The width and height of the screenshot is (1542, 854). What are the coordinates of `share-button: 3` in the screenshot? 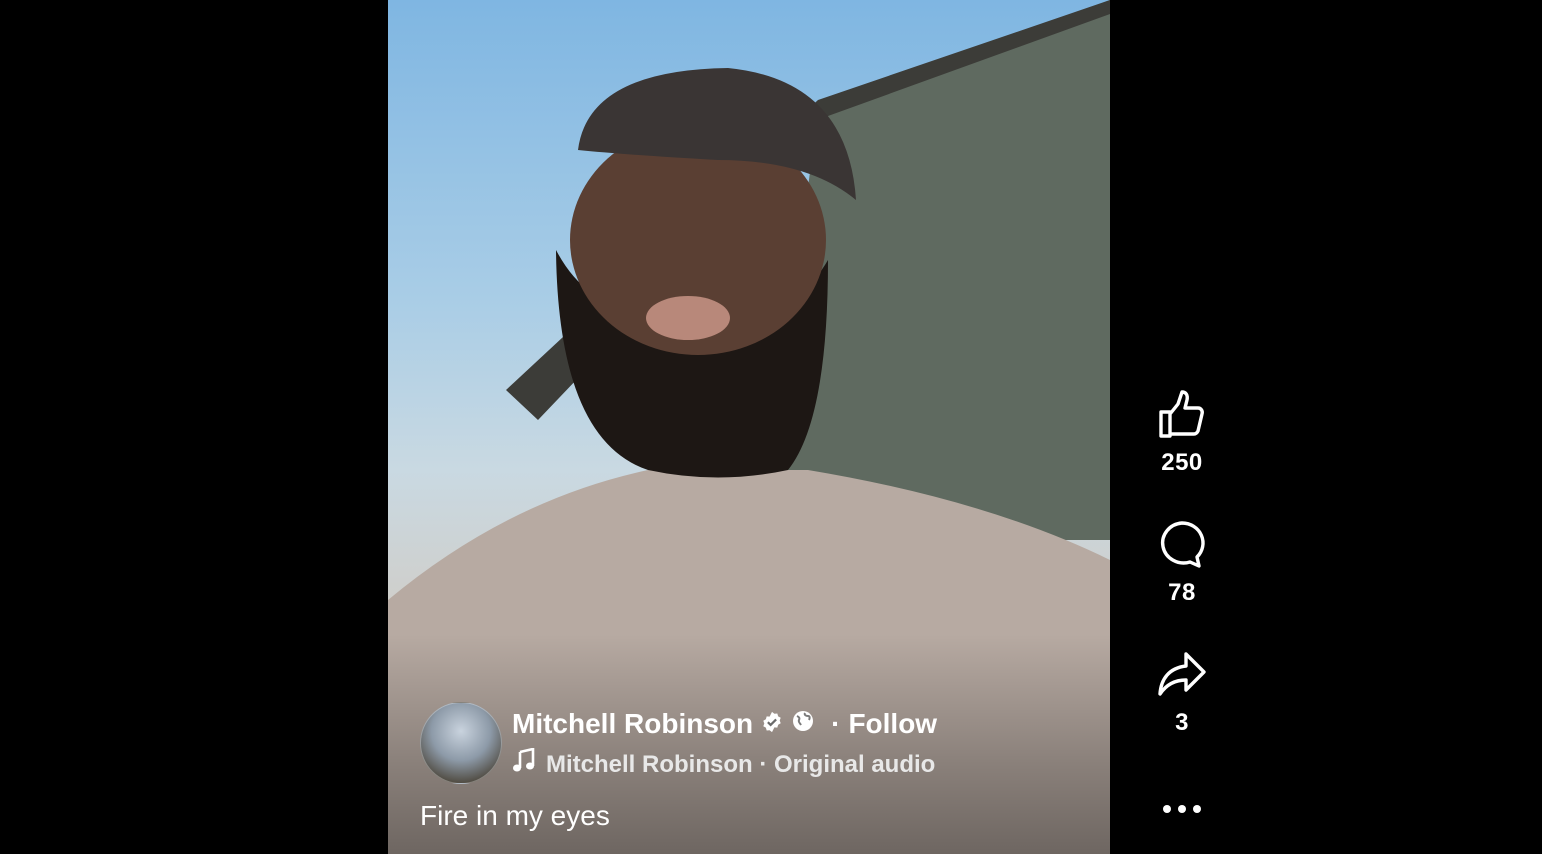 It's located at (1182, 715).